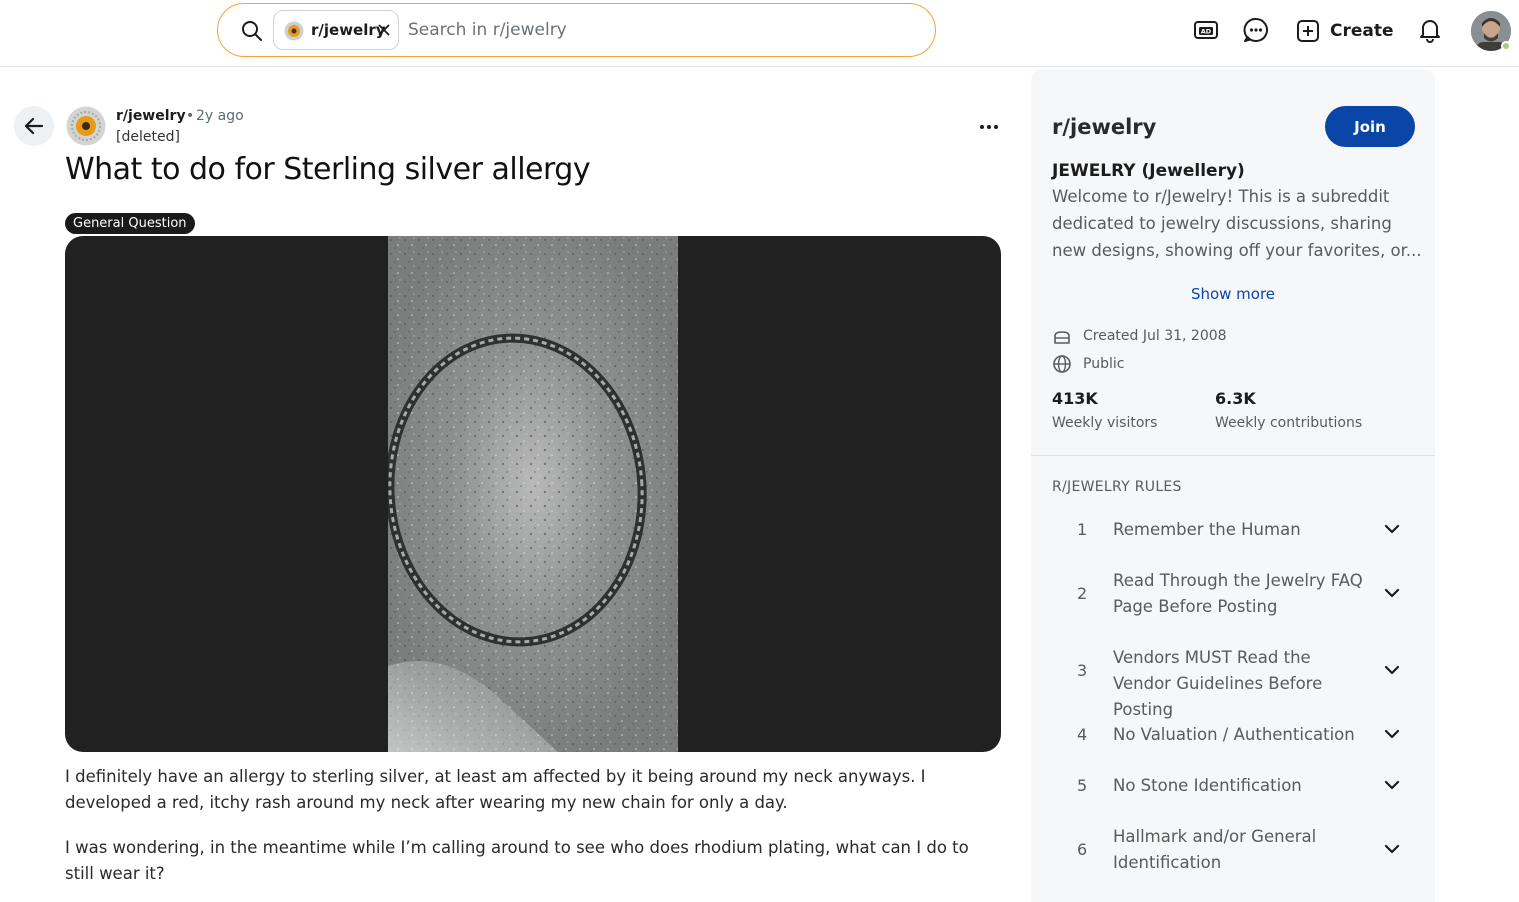 The width and height of the screenshot is (1519, 902). What do you see at coordinates (1207, 529) in the screenshot?
I see `rule-text: Remember the Human` at bounding box center [1207, 529].